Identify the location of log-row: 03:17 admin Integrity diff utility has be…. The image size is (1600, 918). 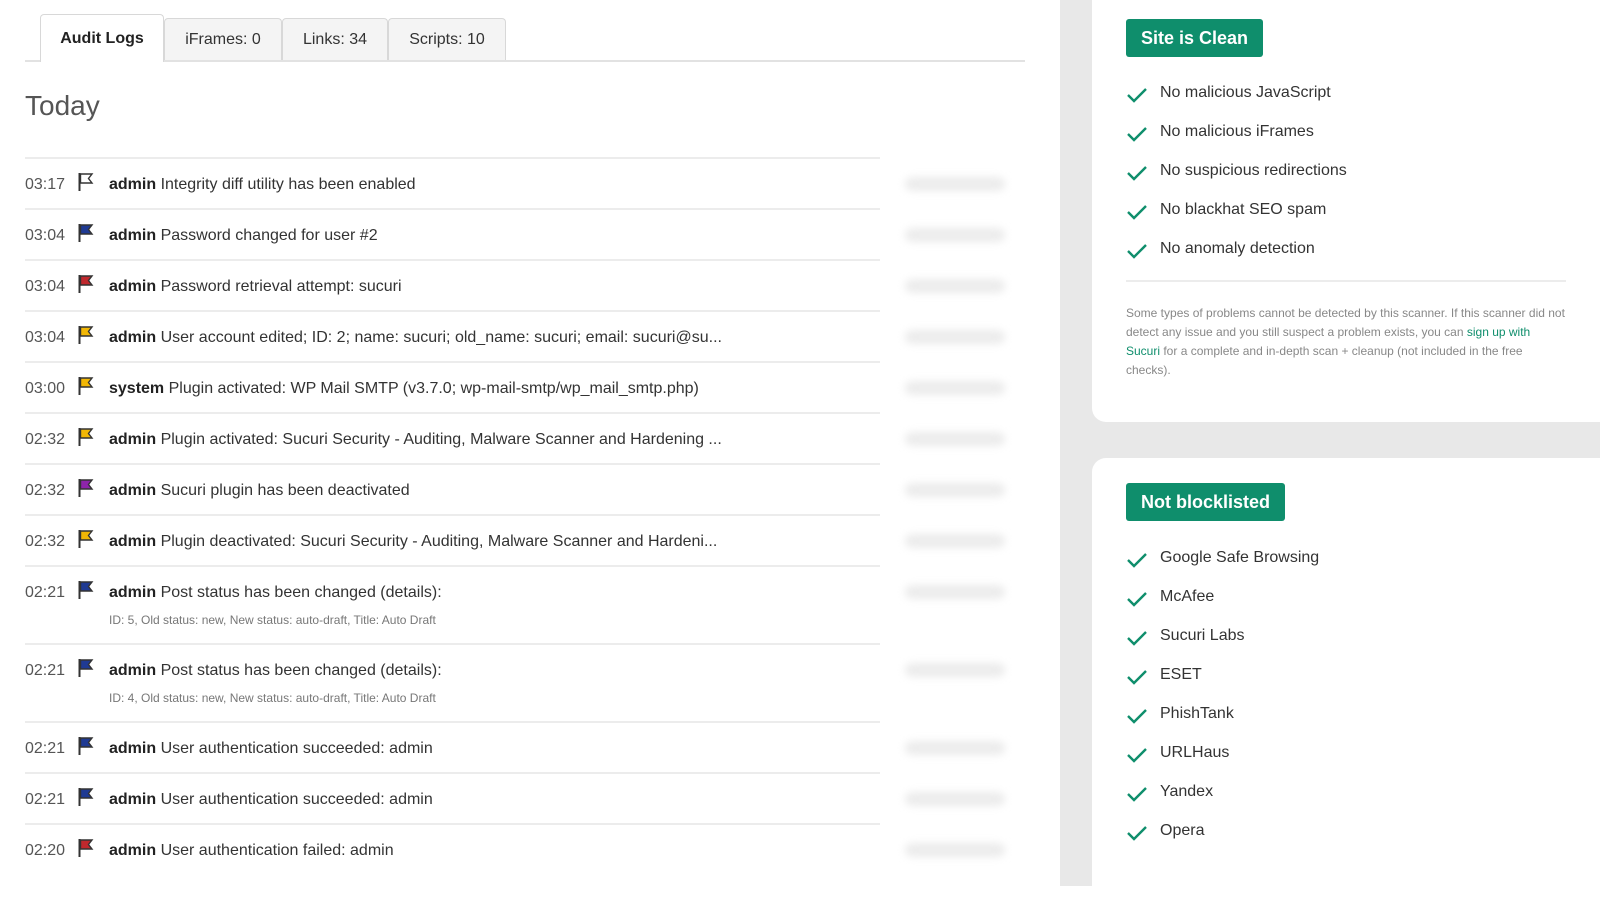
(515, 182).